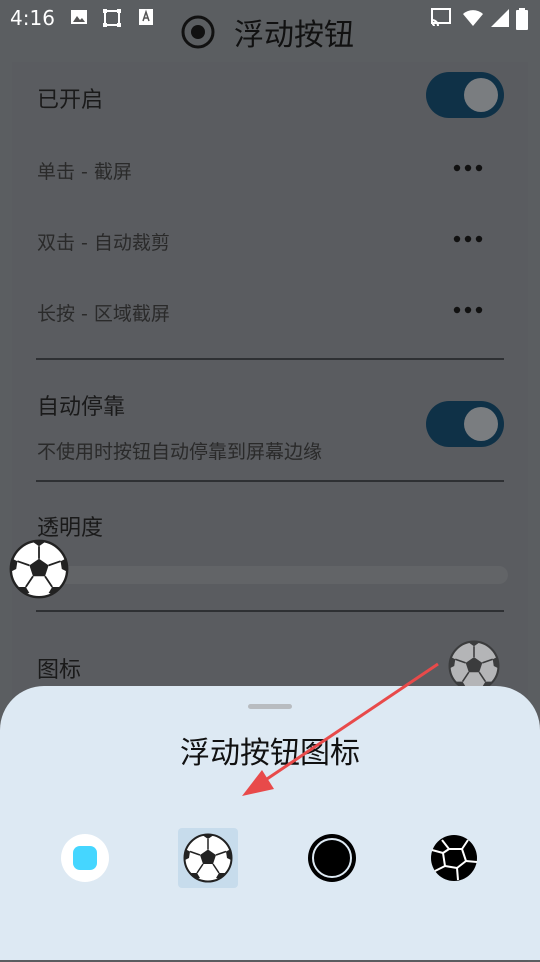 This screenshot has width=540, height=962. I want to click on opacity-title: 透明度, so click(70, 528).